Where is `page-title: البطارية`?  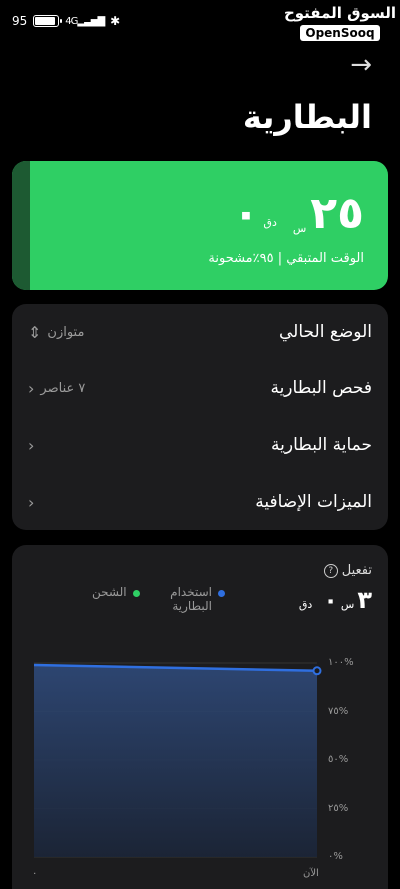
page-title: البطارية is located at coordinates (307, 117).